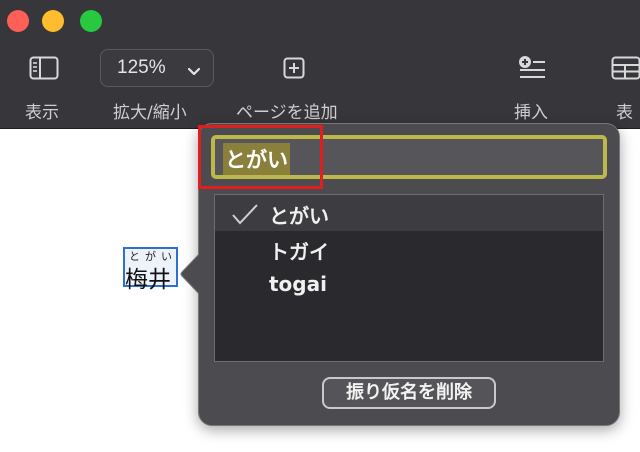 This screenshot has height=452, width=640. What do you see at coordinates (191, 275) in the screenshot?
I see `popover-arrow` at bounding box center [191, 275].